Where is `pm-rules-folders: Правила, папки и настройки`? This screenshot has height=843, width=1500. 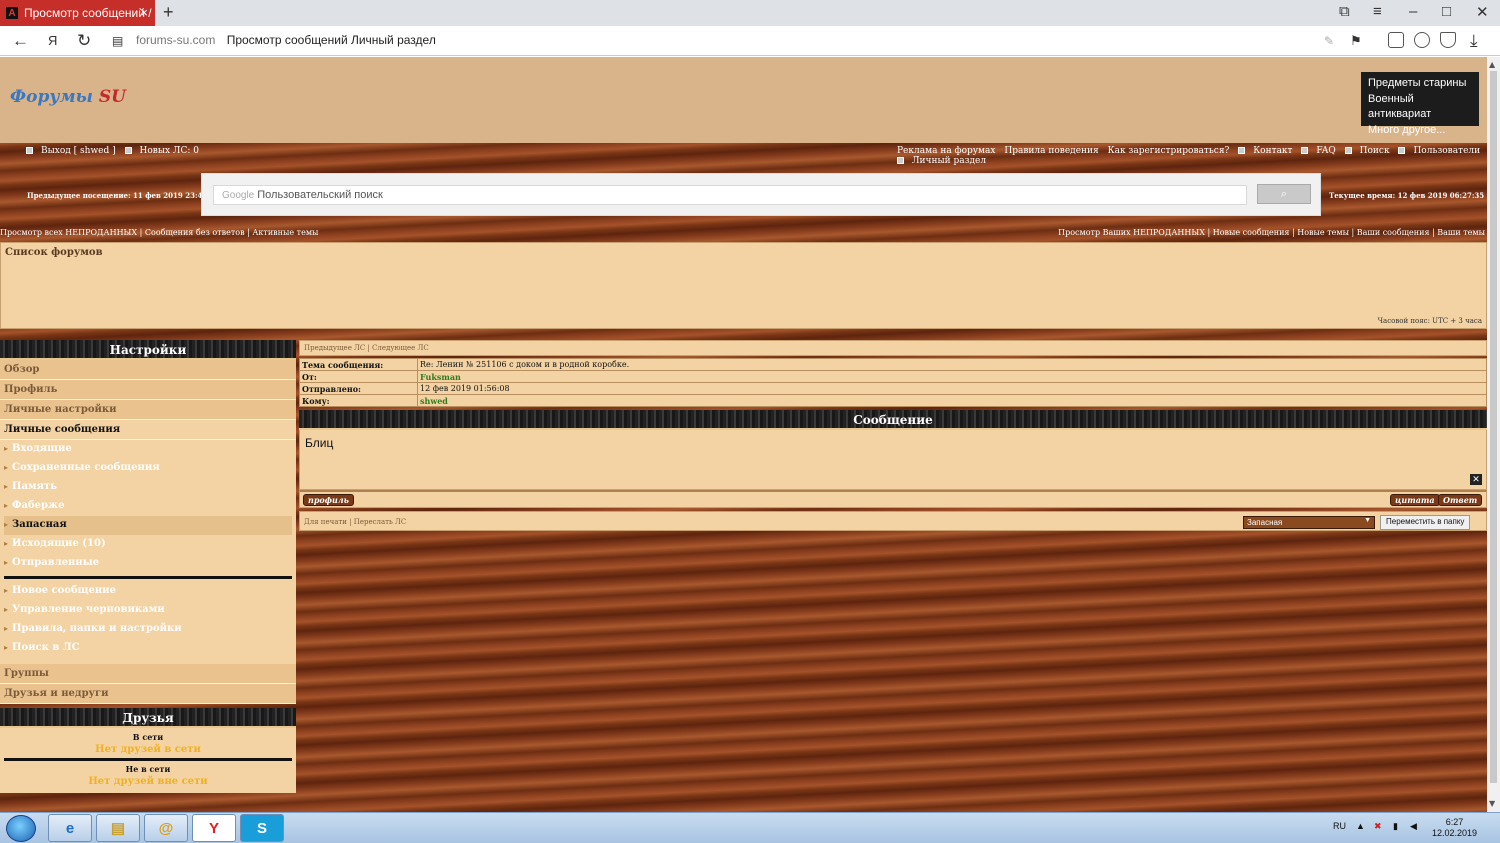 pm-rules-folders: Правила, папки и настройки is located at coordinates (148, 629).